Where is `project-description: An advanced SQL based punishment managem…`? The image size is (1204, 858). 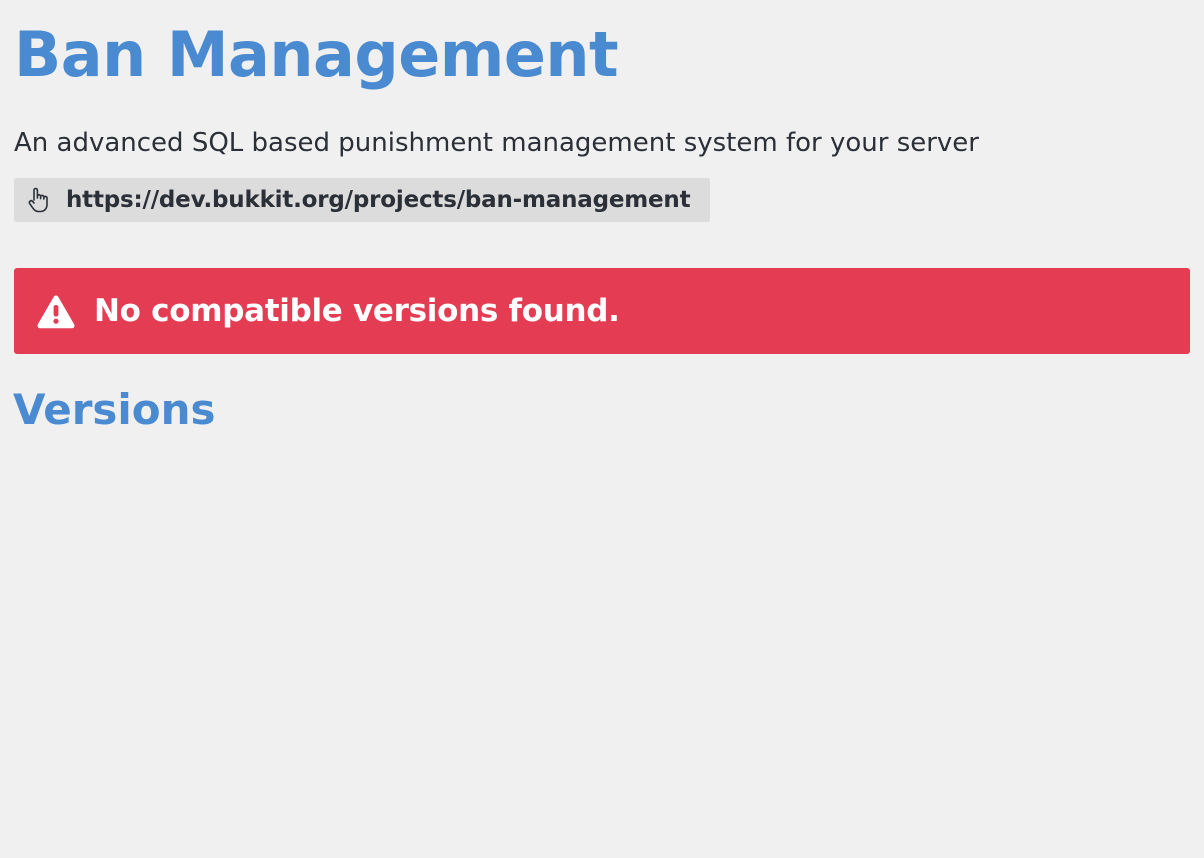 project-description: An advanced SQL based punishment managem… is located at coordinates (496, 143).